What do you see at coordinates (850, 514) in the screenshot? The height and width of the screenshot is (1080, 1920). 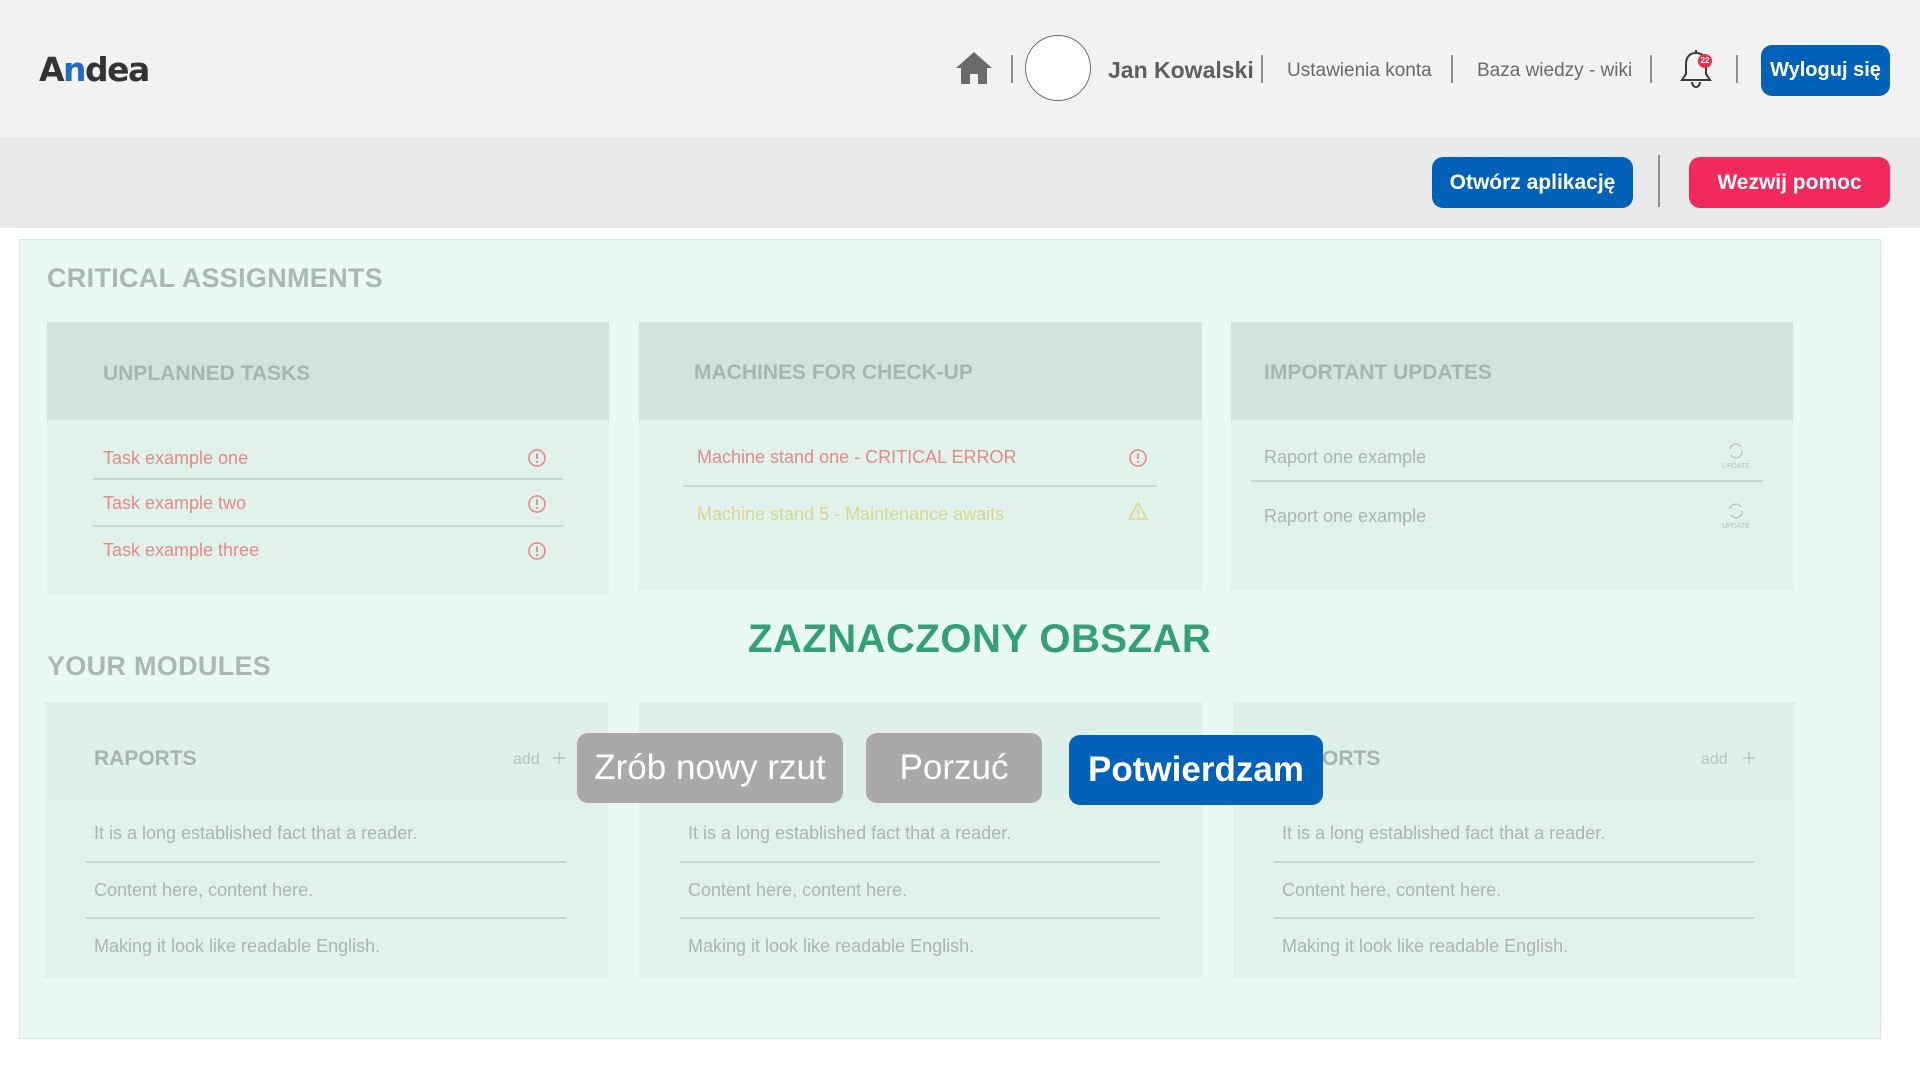 I see `machine-item: Machine stand 5 - Maintenance awaits` at bounding box center [850, 514].